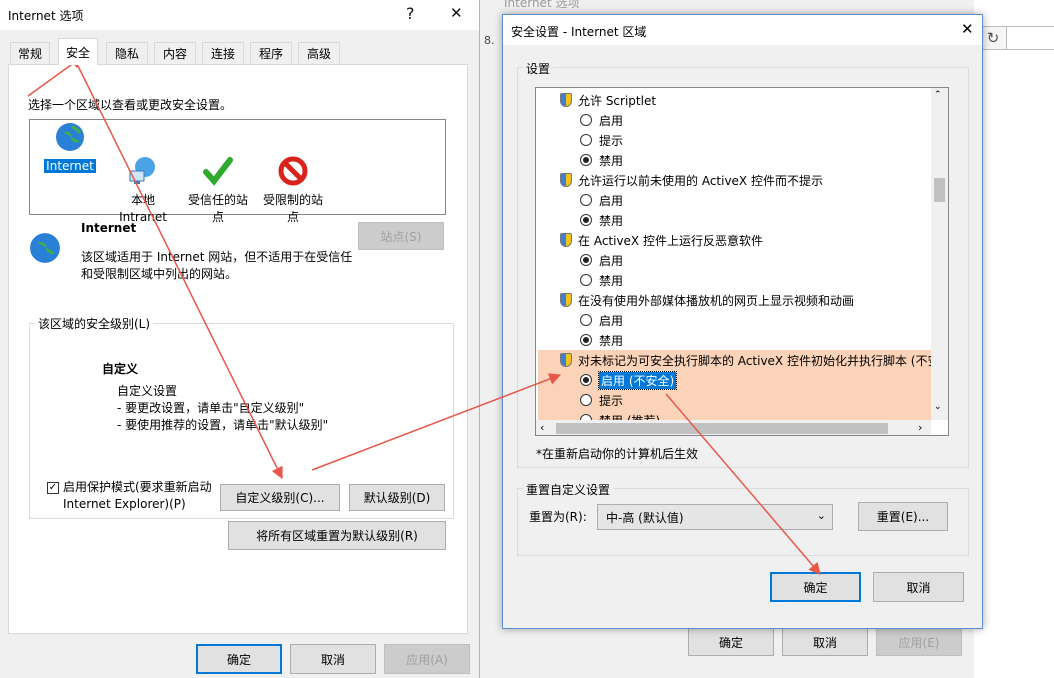 Image resolution: width=1054 pixels, height=678 pixels. What do you see at coordinates (78, 51) in the screenshot?
I see `tab-security: 安全` at bounding box center [78, 51].